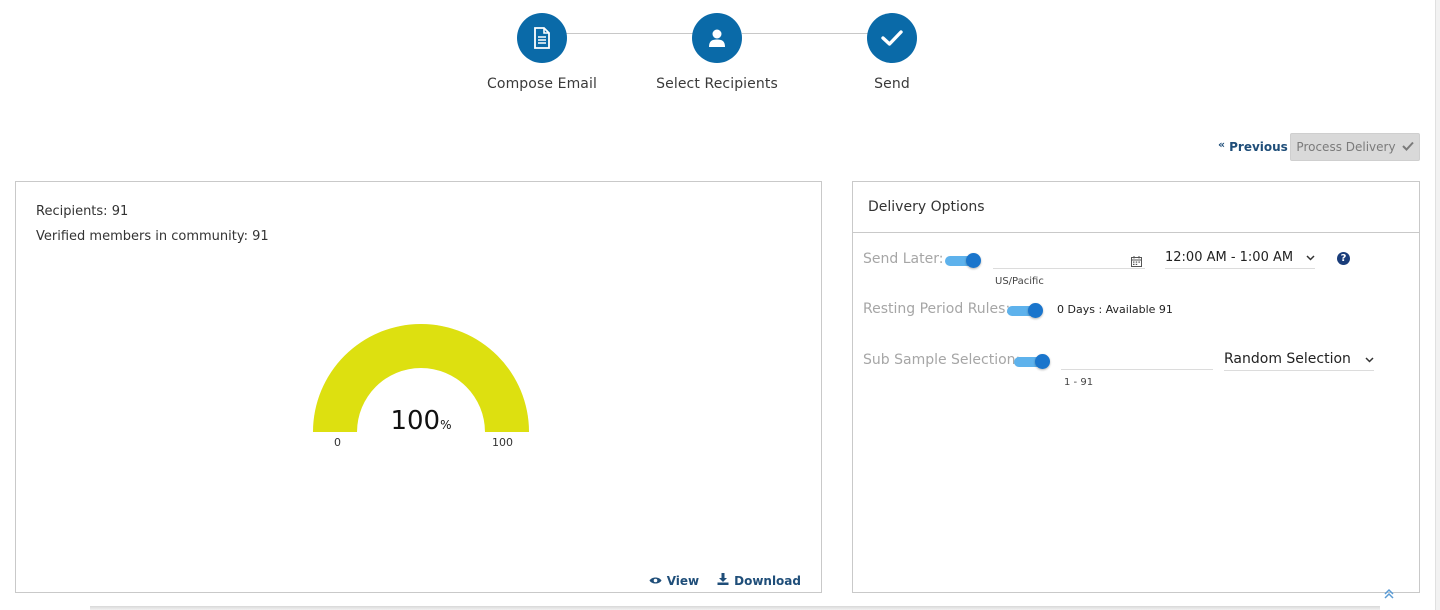  Describe the element at coordinates (502, 442) in the screenshot. I see `gauge-max-label: 100` at that location.